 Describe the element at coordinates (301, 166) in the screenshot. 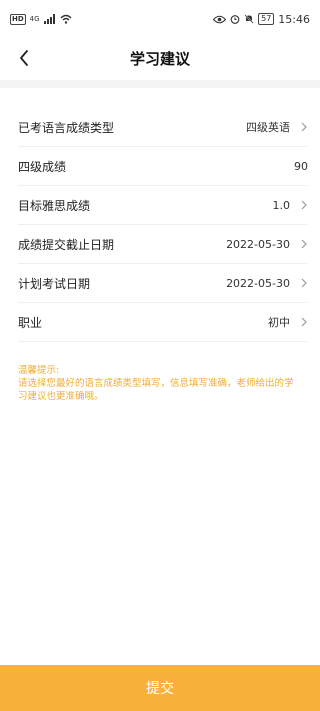

I see `row-value: 90` at that location.